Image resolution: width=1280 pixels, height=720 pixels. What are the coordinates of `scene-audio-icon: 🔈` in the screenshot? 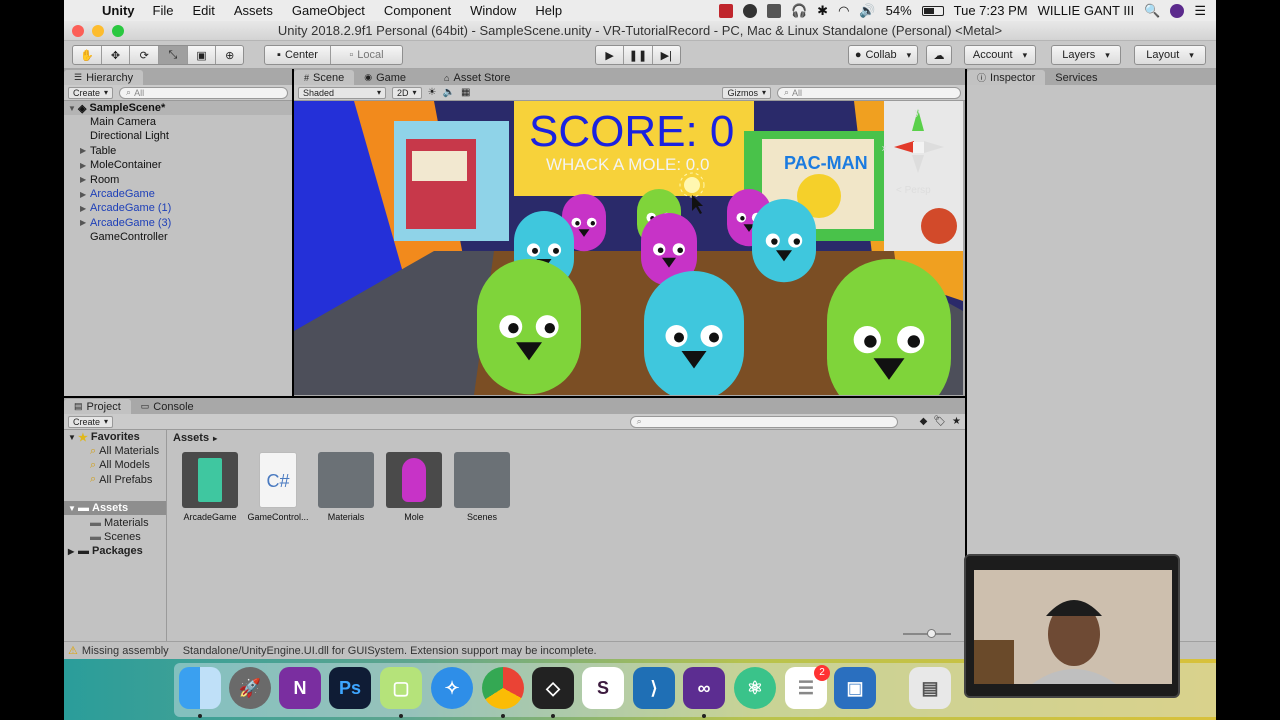 It's located at (449, 92).